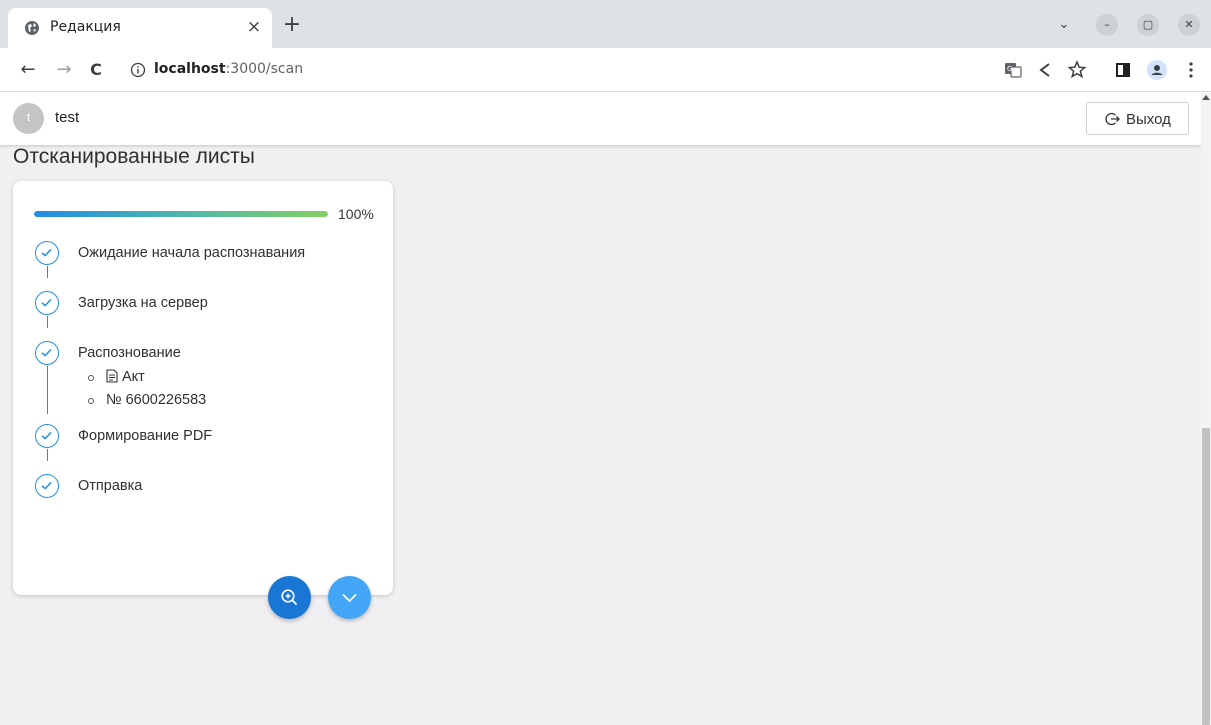  I want to click on bookmark-star-icon, so click(1077, 70).